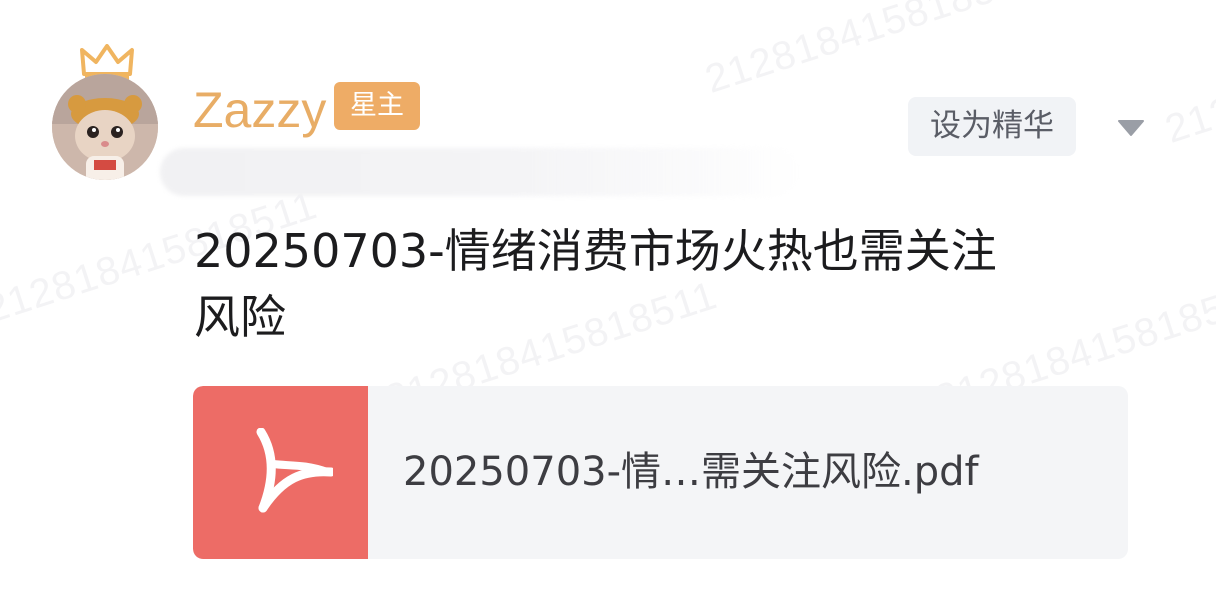 The height and width of the screenshot is (601, 1216). I want to click on pdf-icon, so click(294, 470).